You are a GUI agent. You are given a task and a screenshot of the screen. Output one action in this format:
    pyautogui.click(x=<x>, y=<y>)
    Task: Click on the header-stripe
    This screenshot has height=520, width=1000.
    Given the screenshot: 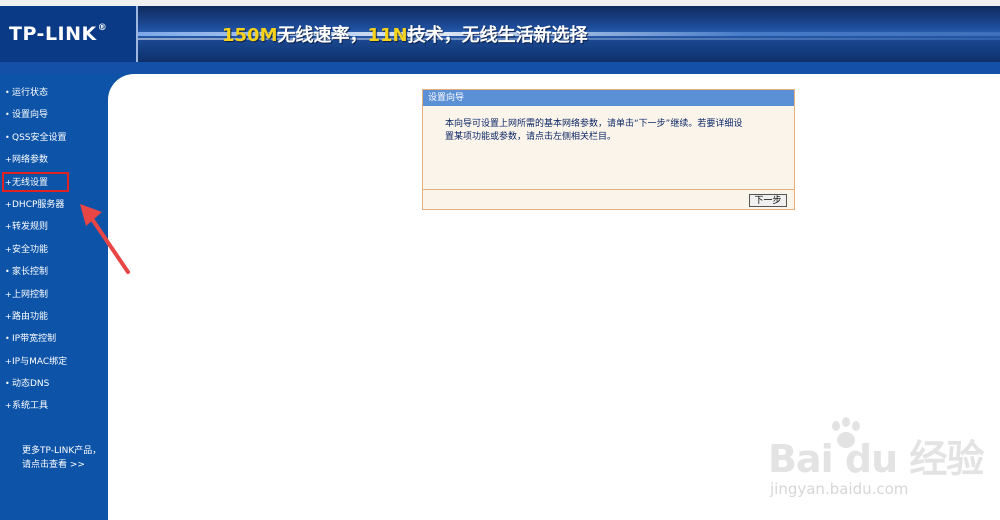 What is the action you would take?
    pyautogui.click(x=500, y=68)
    